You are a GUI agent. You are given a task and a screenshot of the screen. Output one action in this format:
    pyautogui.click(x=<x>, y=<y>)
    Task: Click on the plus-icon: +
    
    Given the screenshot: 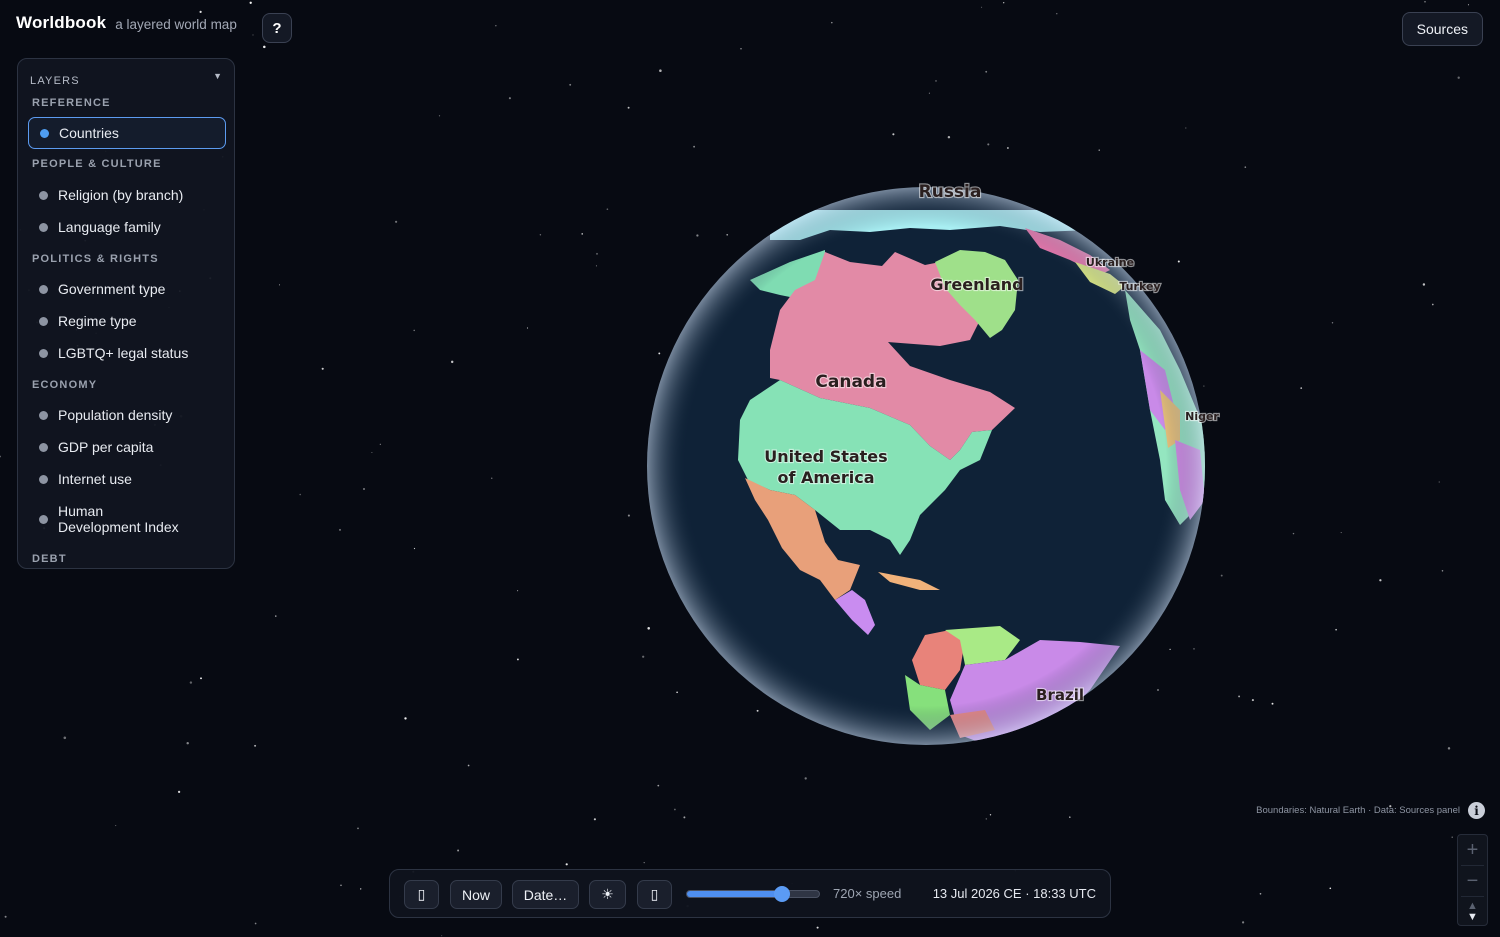 What is the action you would take?
    pyautogui.click(x=1472, y=850)
    